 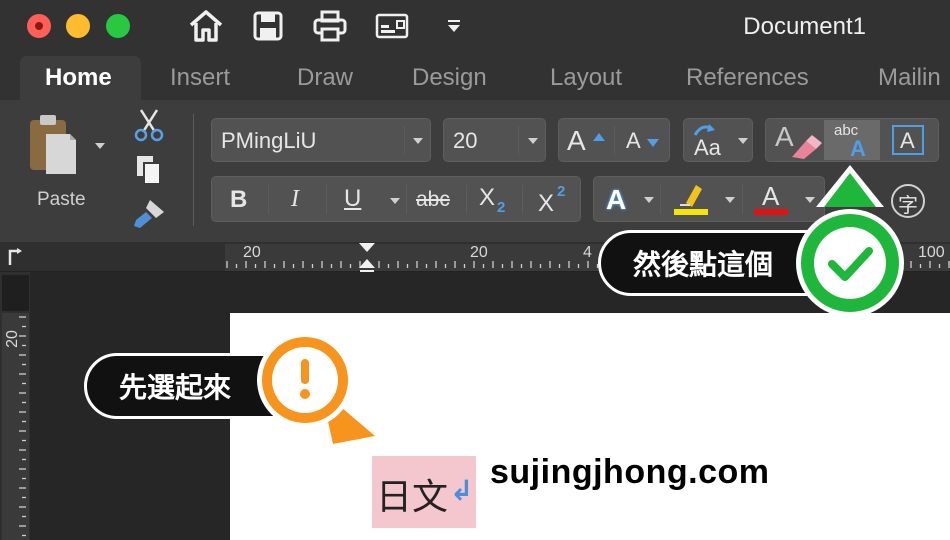 What do you see at coordinates (206, 26) in the screenshot?
I see `home-icon` at bounding box center [206, 26].